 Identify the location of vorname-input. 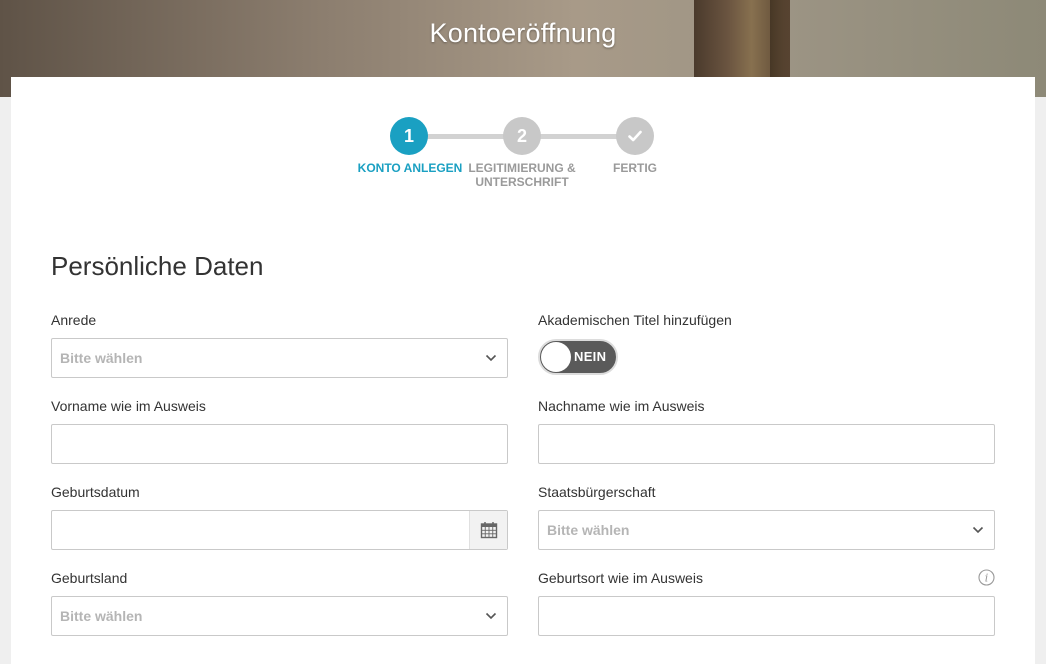
(279, 444).